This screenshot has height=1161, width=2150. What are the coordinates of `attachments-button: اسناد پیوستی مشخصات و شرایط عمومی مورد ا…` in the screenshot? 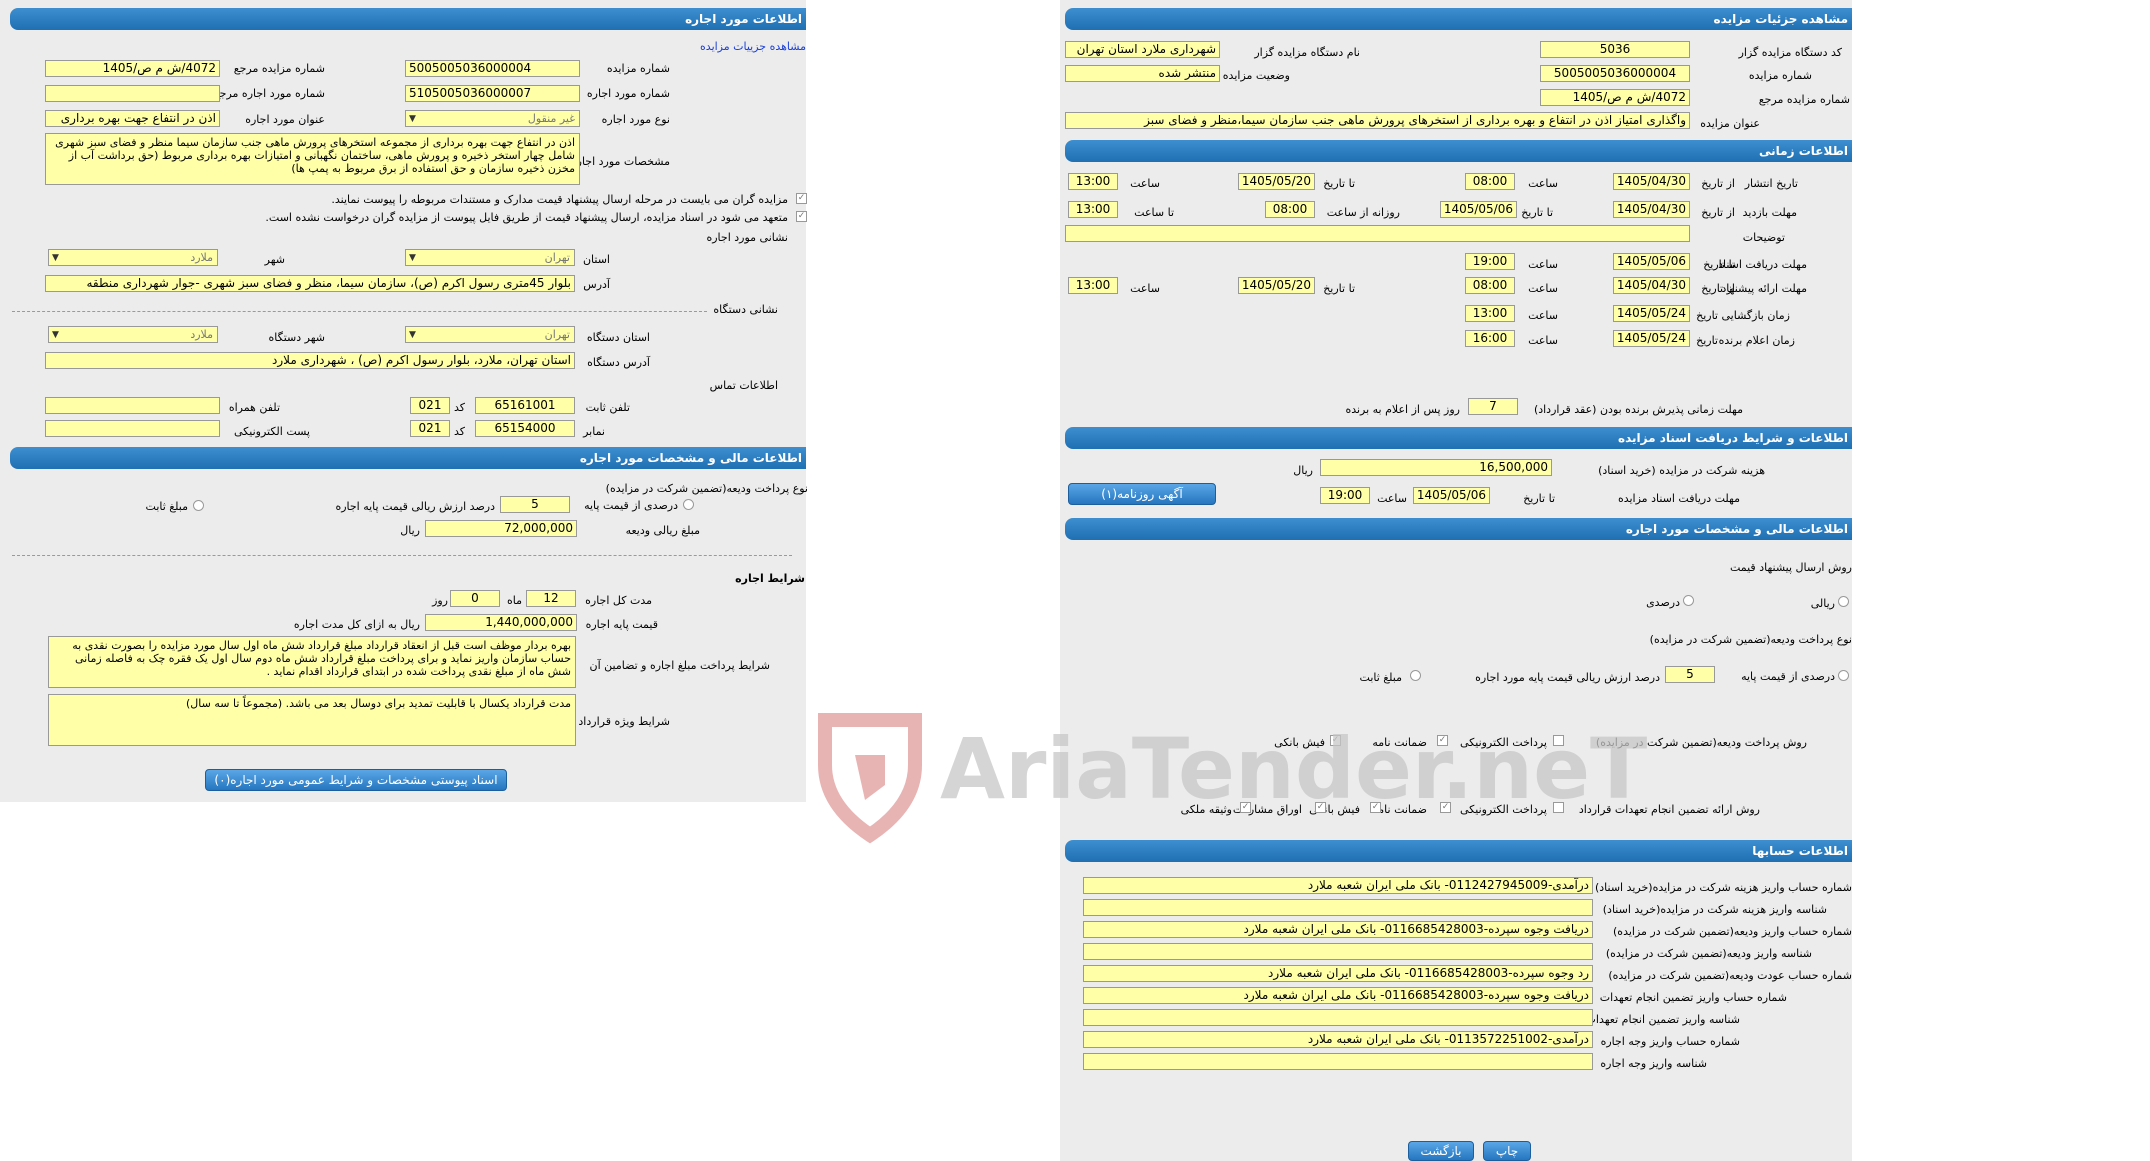 It's located at (356, 780).